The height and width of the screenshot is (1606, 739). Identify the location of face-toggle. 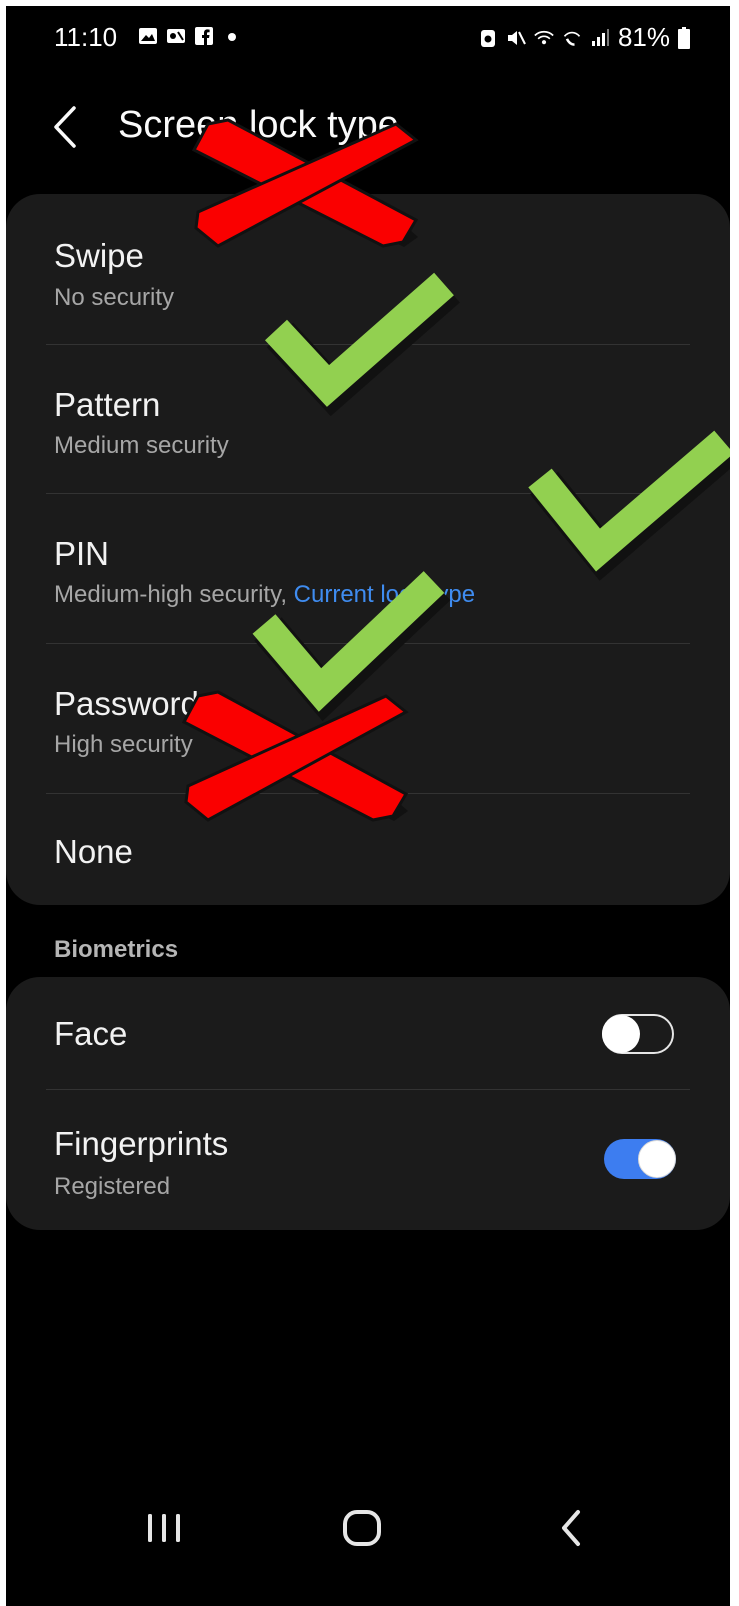
(638, 1034).